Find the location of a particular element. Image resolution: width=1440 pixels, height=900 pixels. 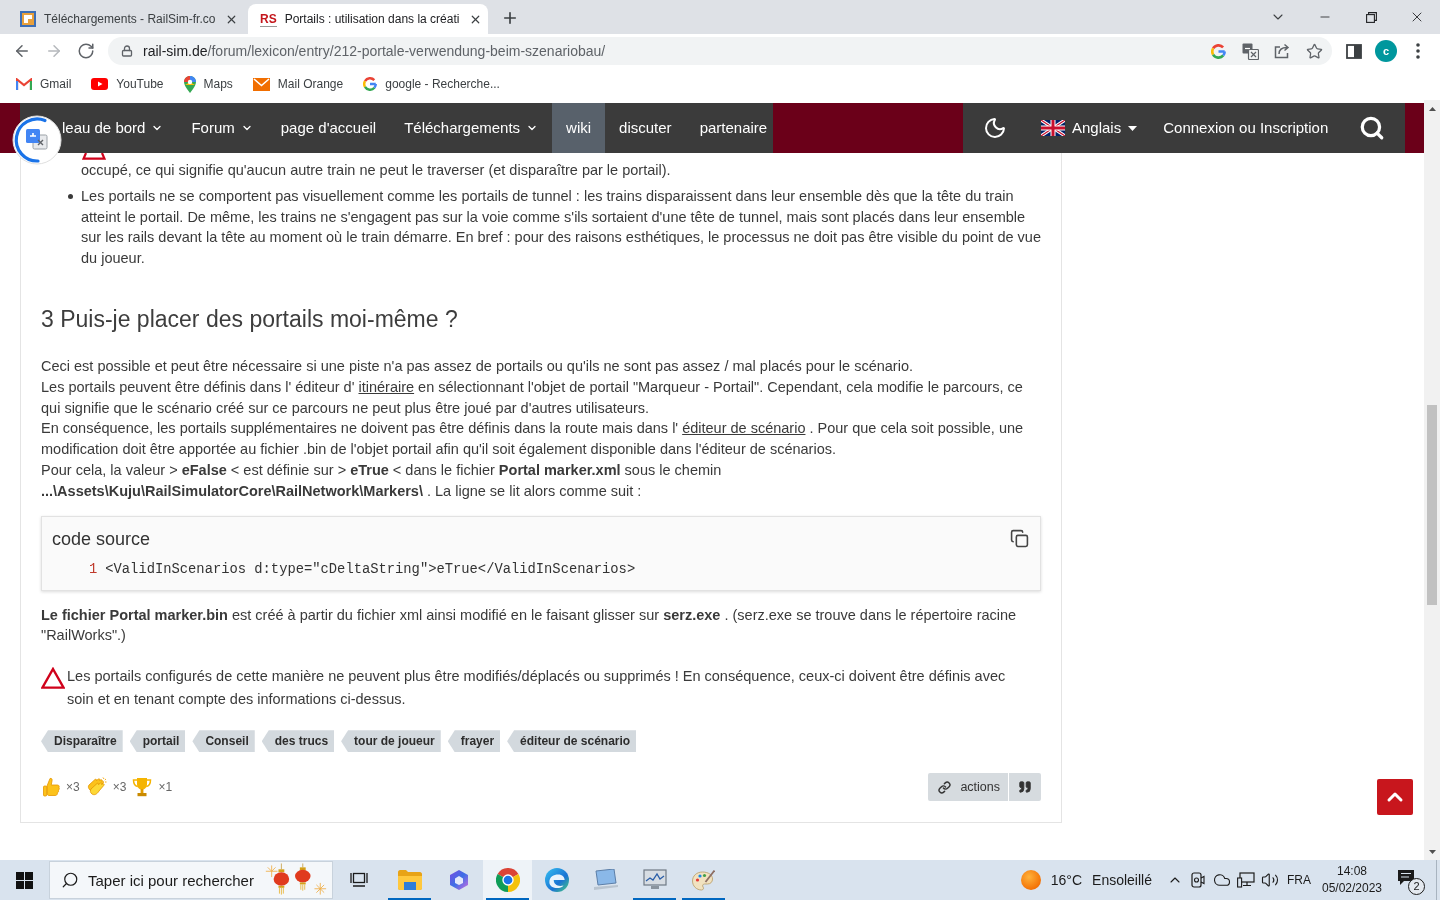

clock-date: 05/02/2023 is located at coordinates (1352, 888).